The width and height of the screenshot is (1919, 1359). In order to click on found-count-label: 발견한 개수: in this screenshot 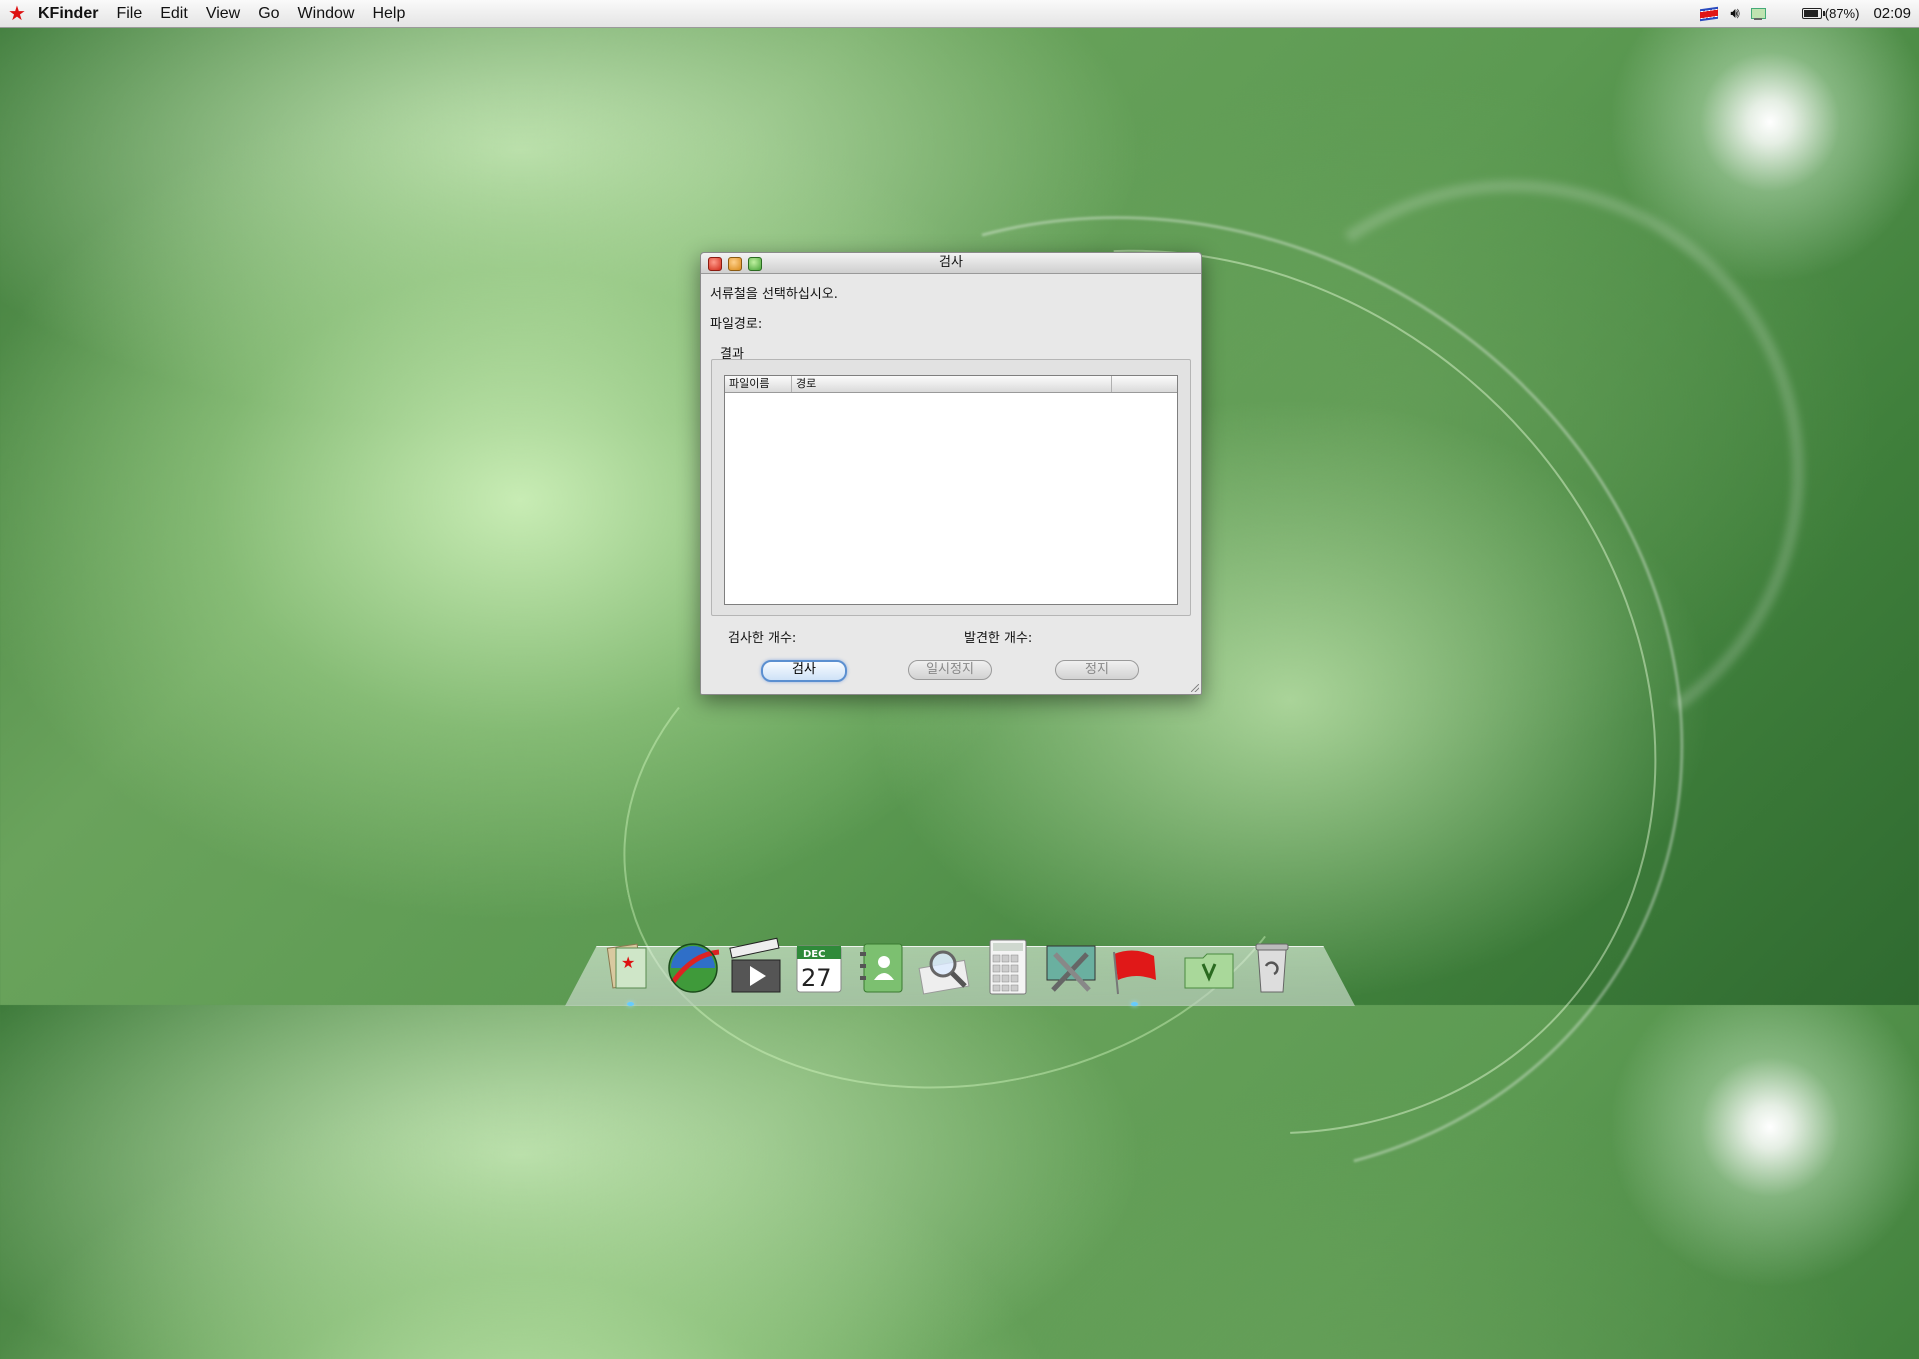, I will do `click(998, 638)`.